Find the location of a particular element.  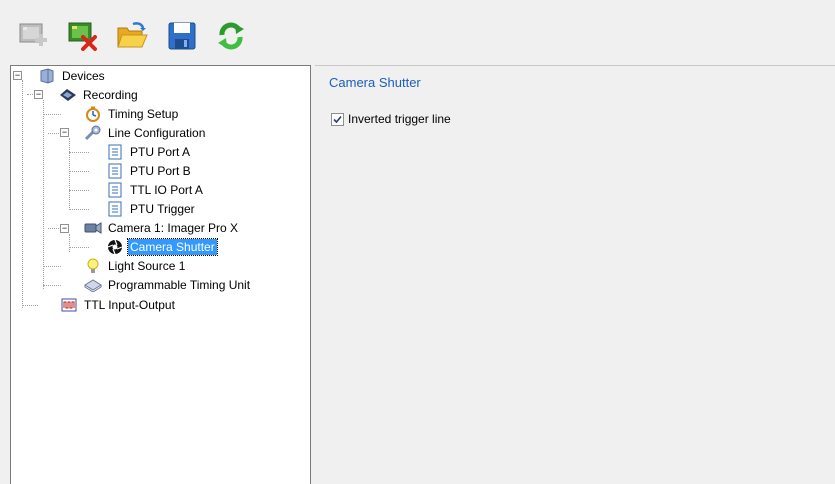

recording-expander: − is located at coordinates (38, 94).